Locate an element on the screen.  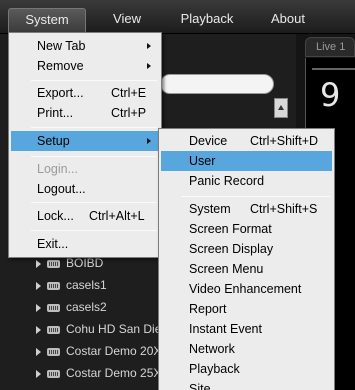
tree-item-label: casels2 is located at coordinates (86, 307).